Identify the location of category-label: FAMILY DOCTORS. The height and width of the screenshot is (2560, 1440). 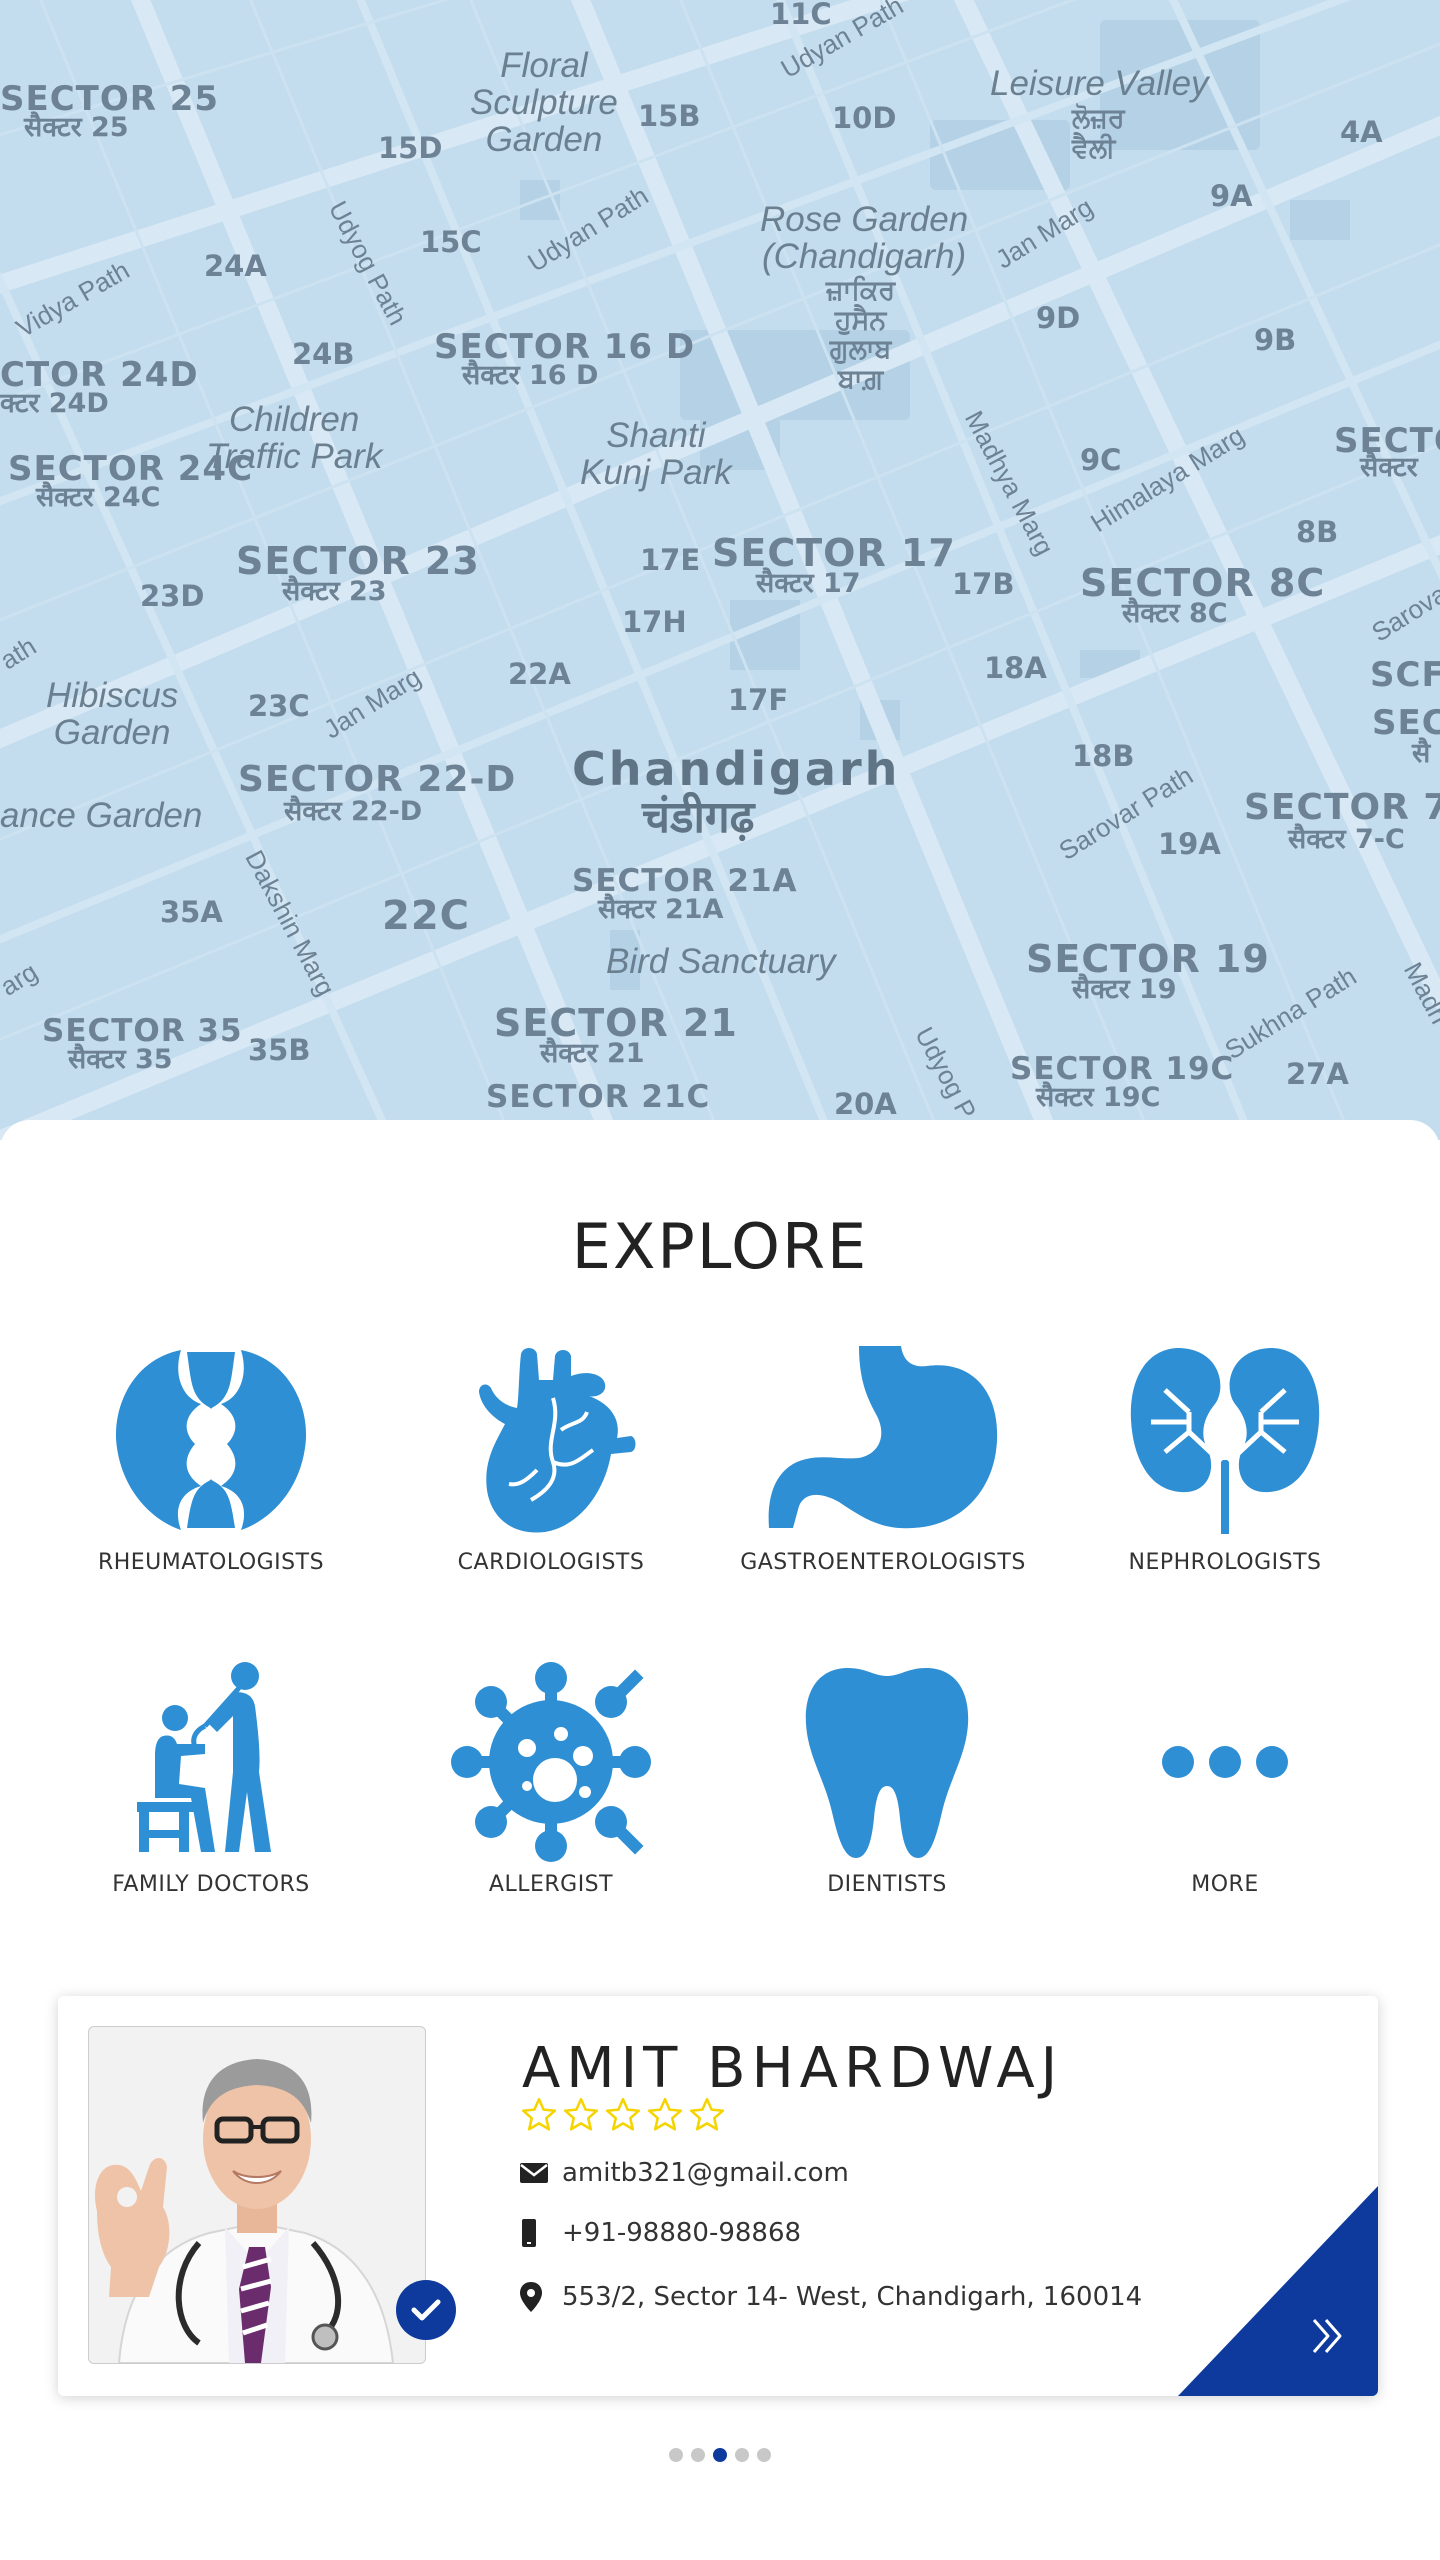
(211, 1884).